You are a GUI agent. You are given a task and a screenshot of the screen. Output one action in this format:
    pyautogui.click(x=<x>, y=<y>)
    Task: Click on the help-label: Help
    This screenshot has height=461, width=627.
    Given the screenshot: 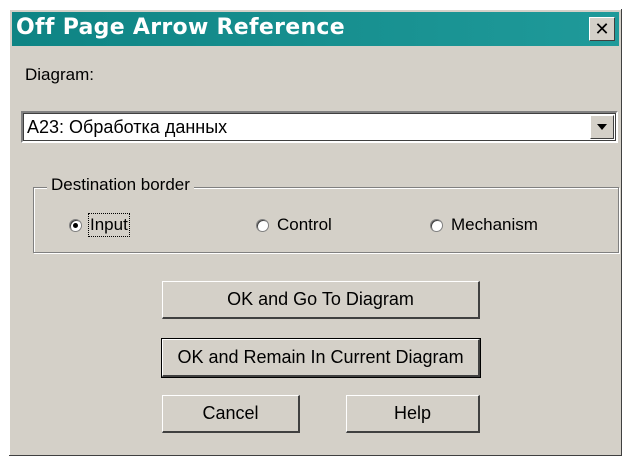 What is the action you would take?
    pyautogui.click(x=412, y=413)
    